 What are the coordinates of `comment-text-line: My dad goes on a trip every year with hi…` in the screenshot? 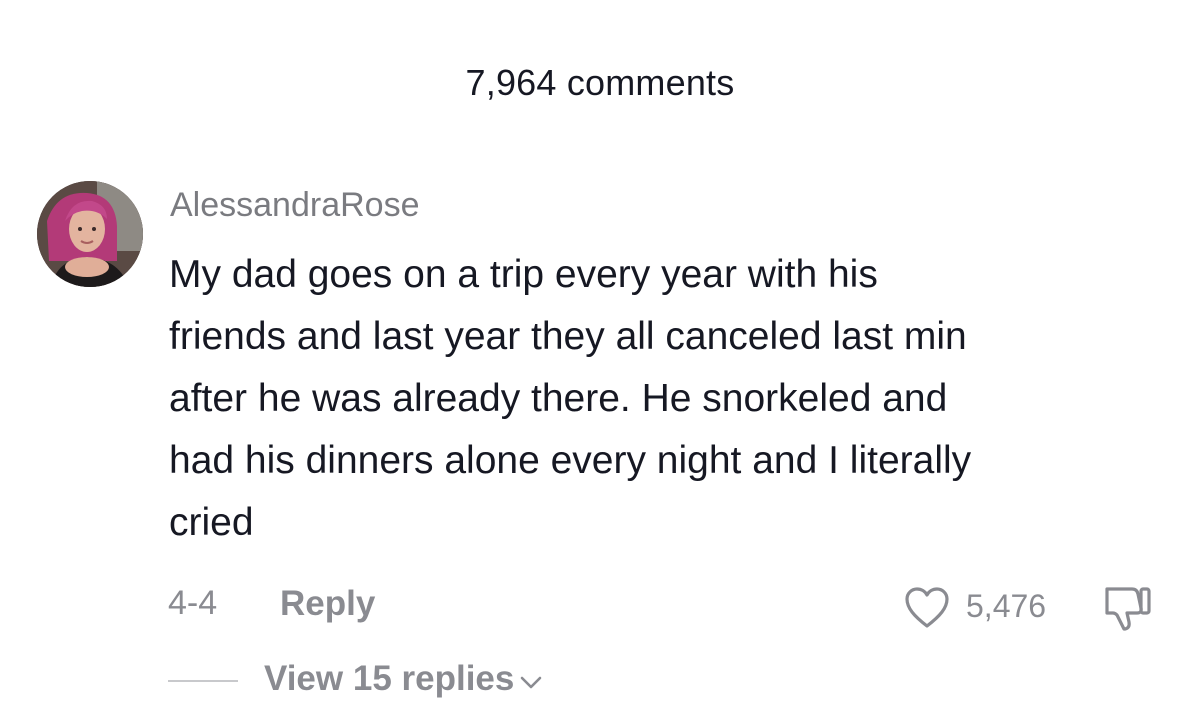 It's located at (523, 274).